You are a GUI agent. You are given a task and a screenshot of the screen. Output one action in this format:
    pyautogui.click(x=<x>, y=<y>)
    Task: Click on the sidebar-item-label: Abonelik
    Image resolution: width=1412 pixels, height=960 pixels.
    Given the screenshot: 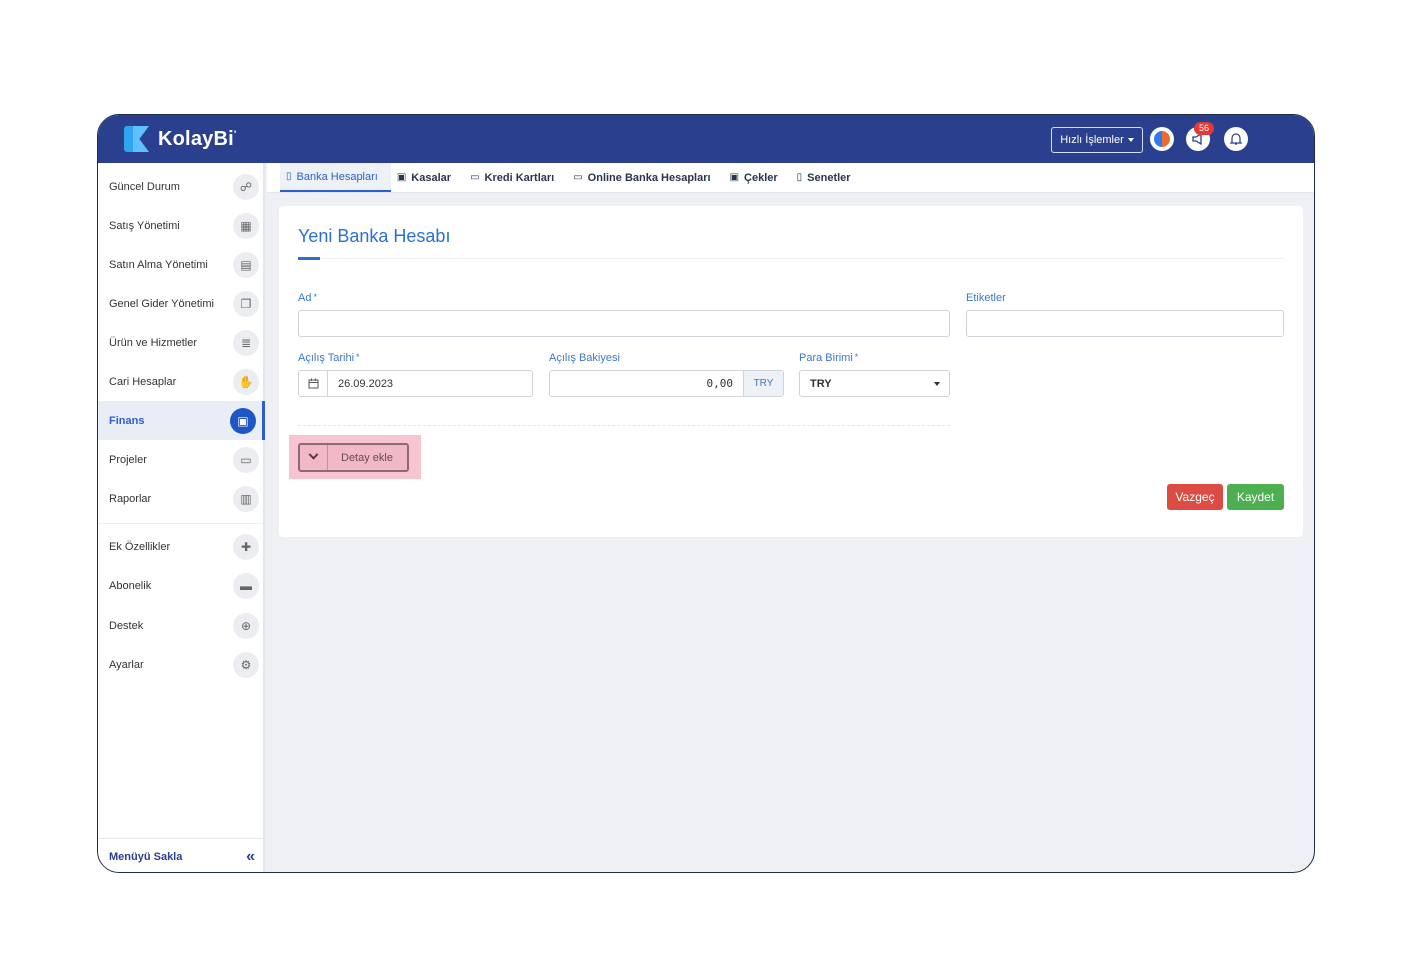 What is the action you would take?
    pyautogui.click(x=130, y=585)
    